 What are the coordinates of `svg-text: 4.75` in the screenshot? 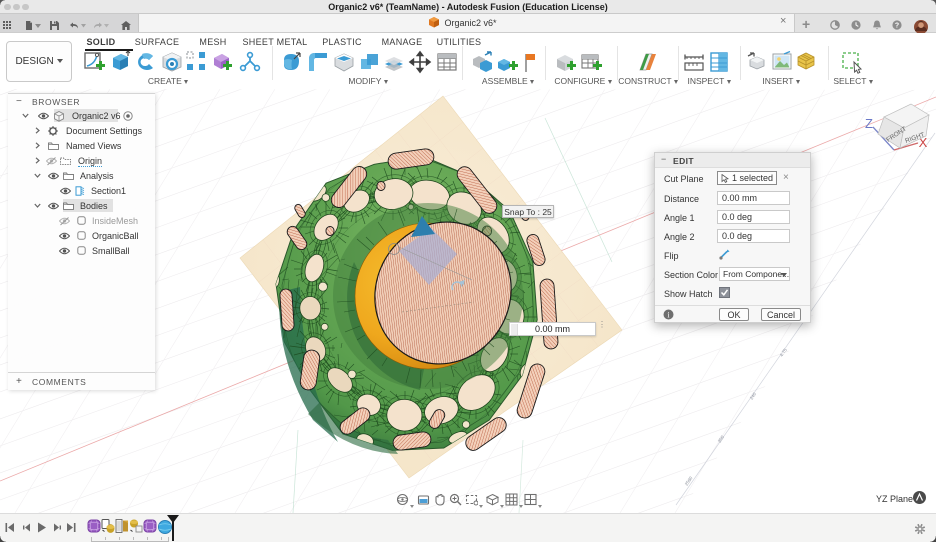 It's located at (783, 352).